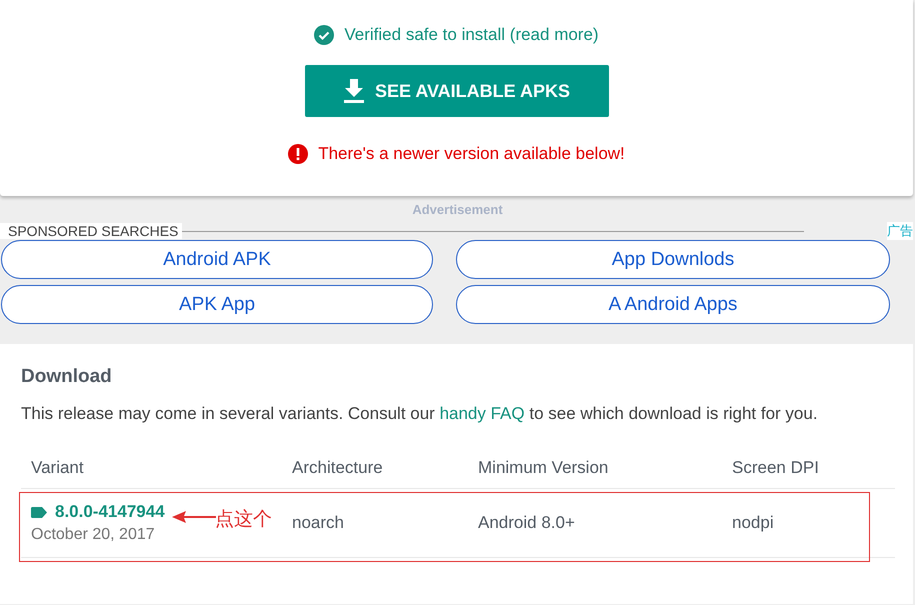 The width and height of the screenshot is (915, 605). I want to click on section-title: Download, so click(67, 377).